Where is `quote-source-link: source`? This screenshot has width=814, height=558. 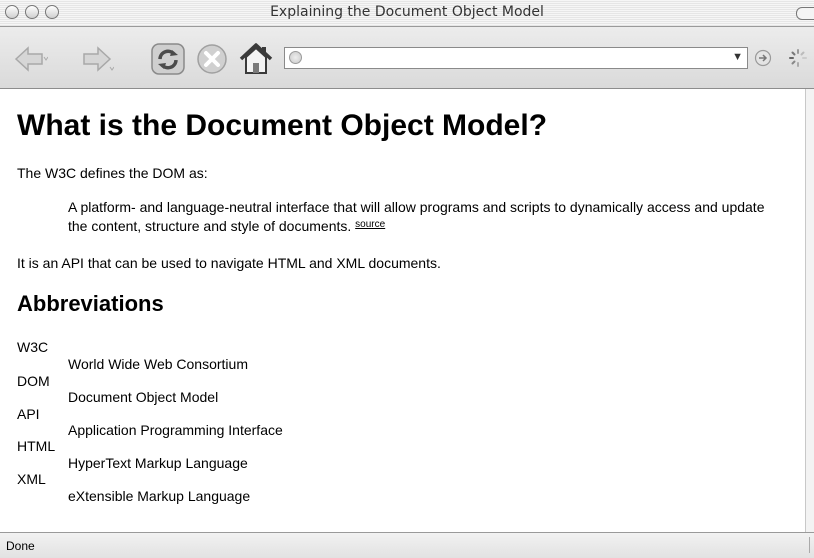 quote-source-link: source is located at coordinates (370, 224).